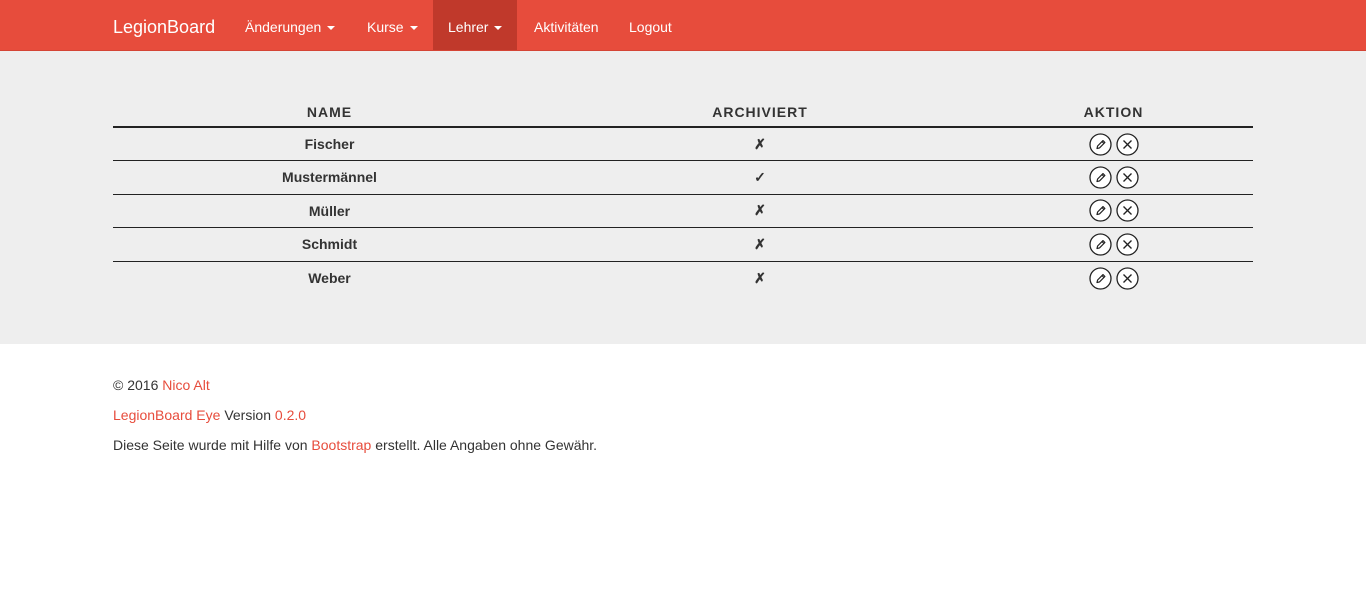  I want to click on table-row: Mustermännel ✓, so click(683, 177).